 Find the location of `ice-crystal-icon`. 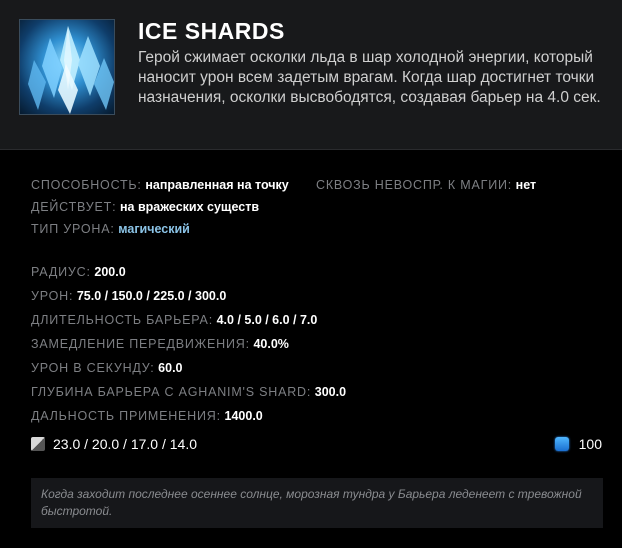

ice-crystal-icon is located at coordinates (67, 67).